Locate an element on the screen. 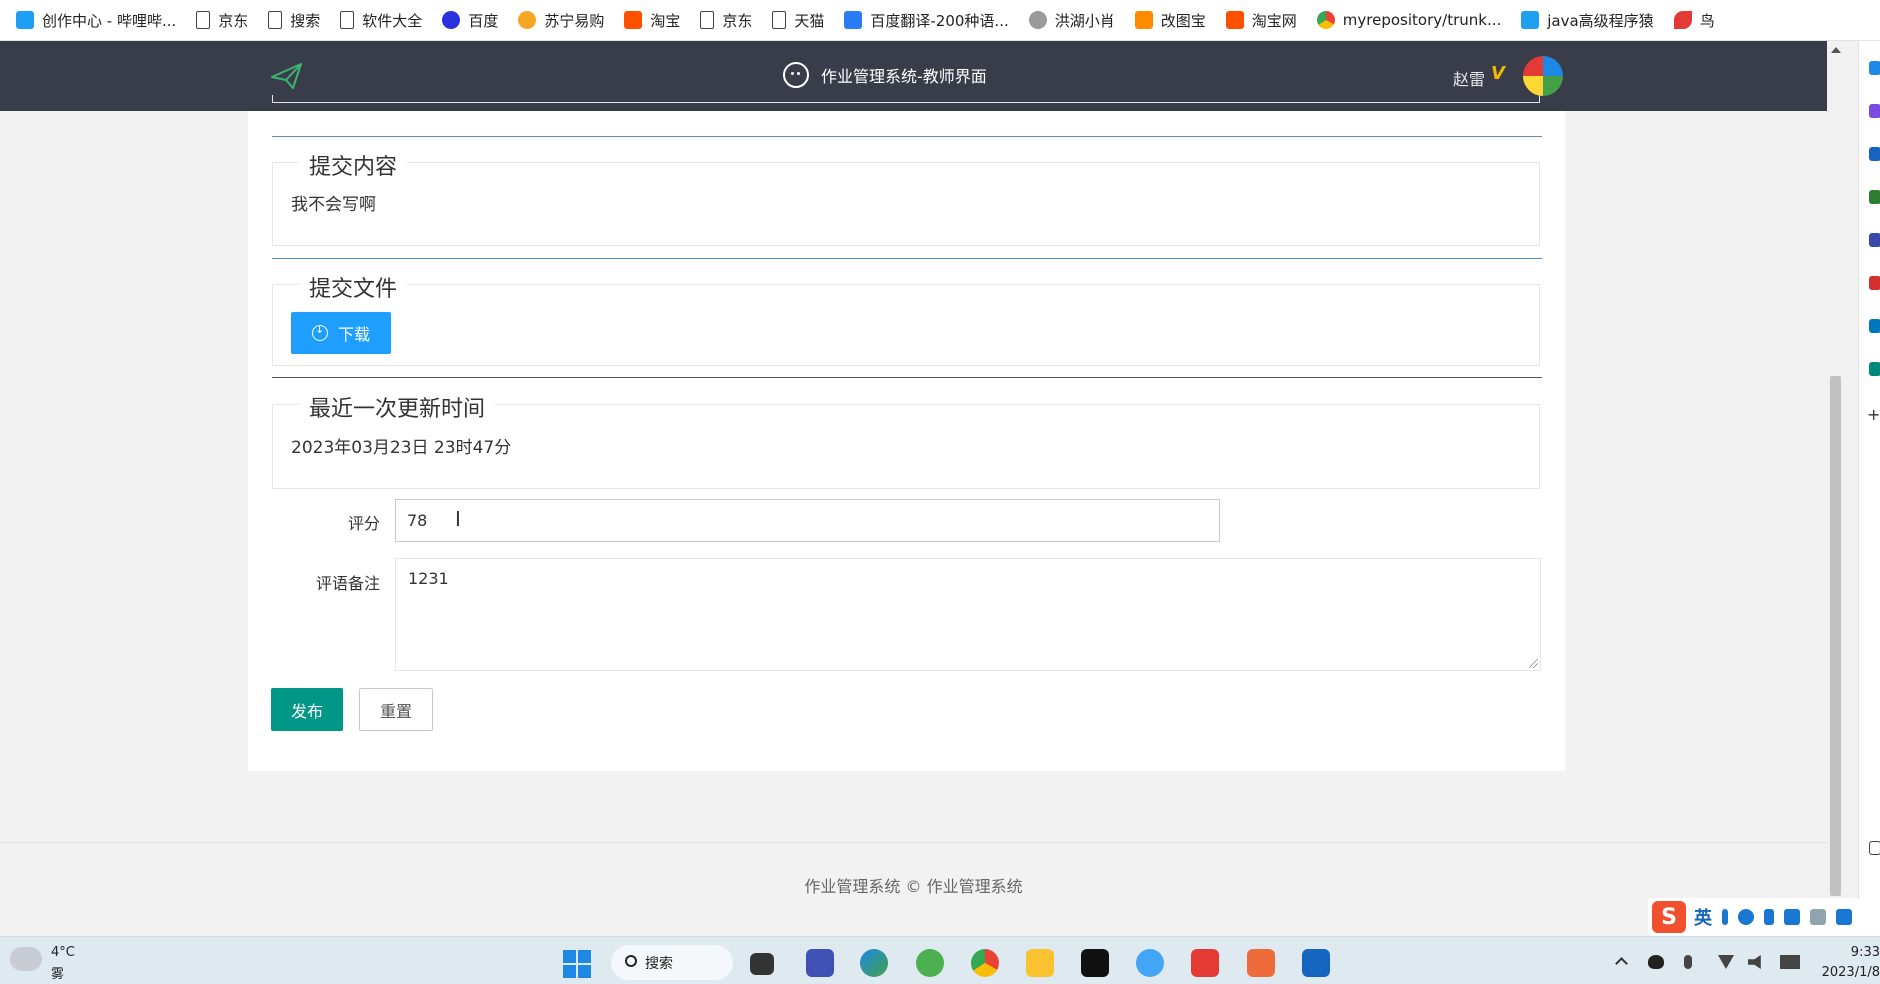  tools-icon is located at coordinates (1874, 197).